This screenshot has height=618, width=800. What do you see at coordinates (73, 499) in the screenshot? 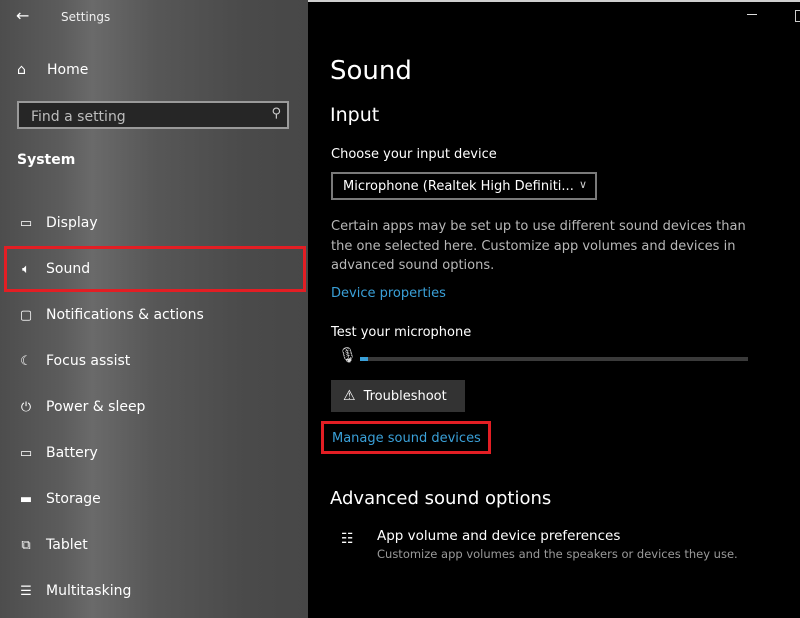
I see `sidebar-item-label: Storage` at bounding box center [73, 499].